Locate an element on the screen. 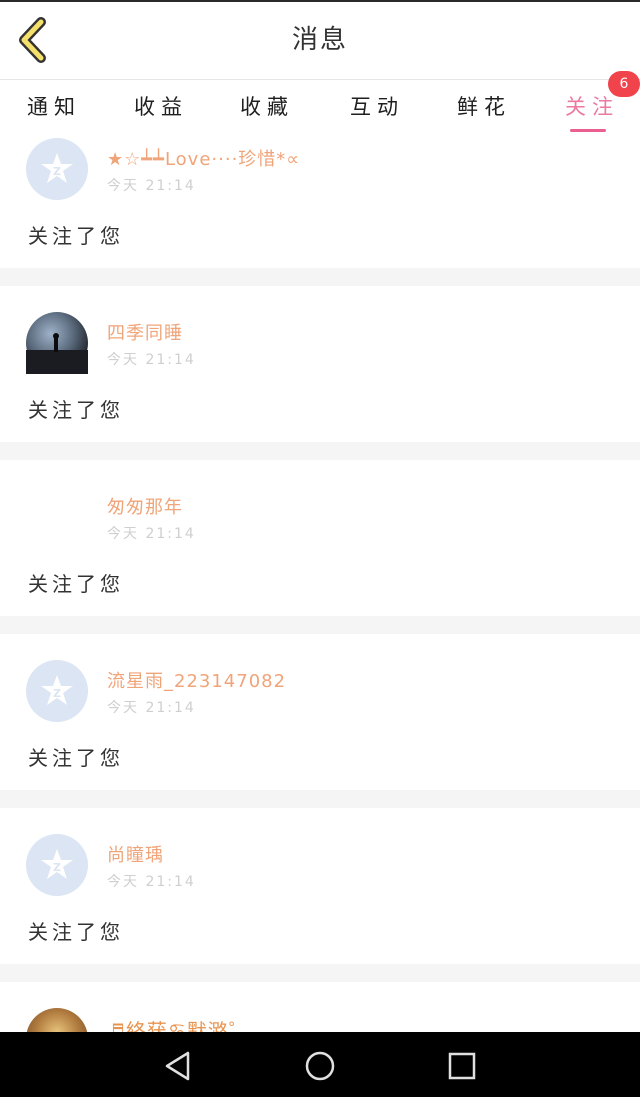 This screenshot has width=640, height=1097. active-tab-indicator is located at coordinates (588, 130).